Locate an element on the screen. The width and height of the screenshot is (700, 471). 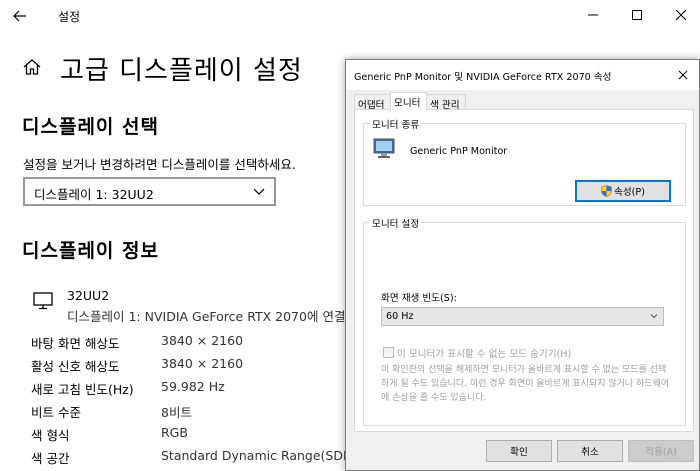
monitor-properties-button: 속성(P) is located at coordinates (623, 191).